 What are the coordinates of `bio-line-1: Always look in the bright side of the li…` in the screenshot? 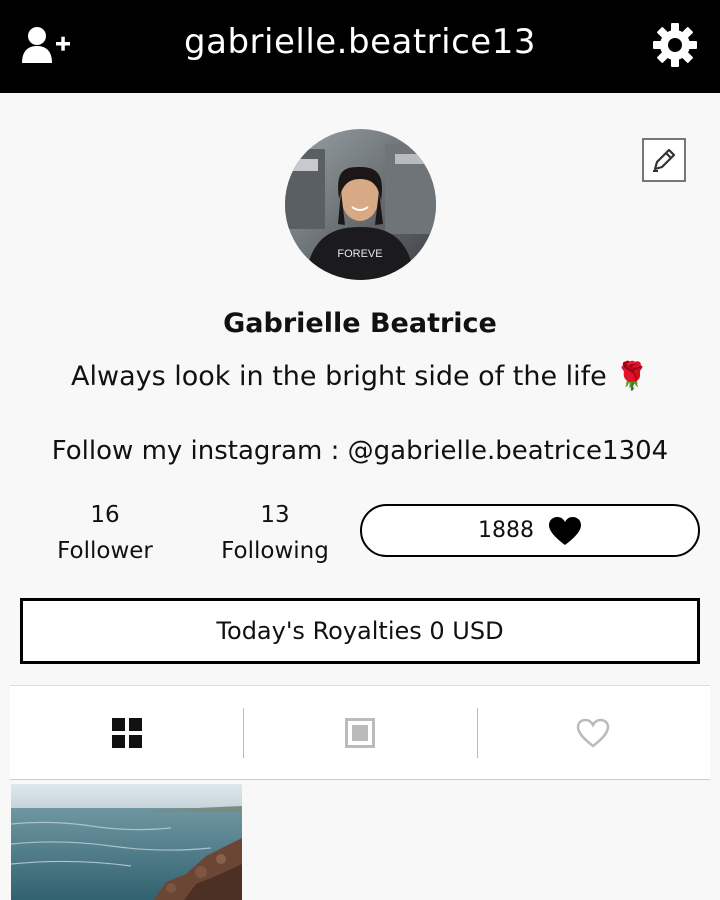 It's located at (360, 376).